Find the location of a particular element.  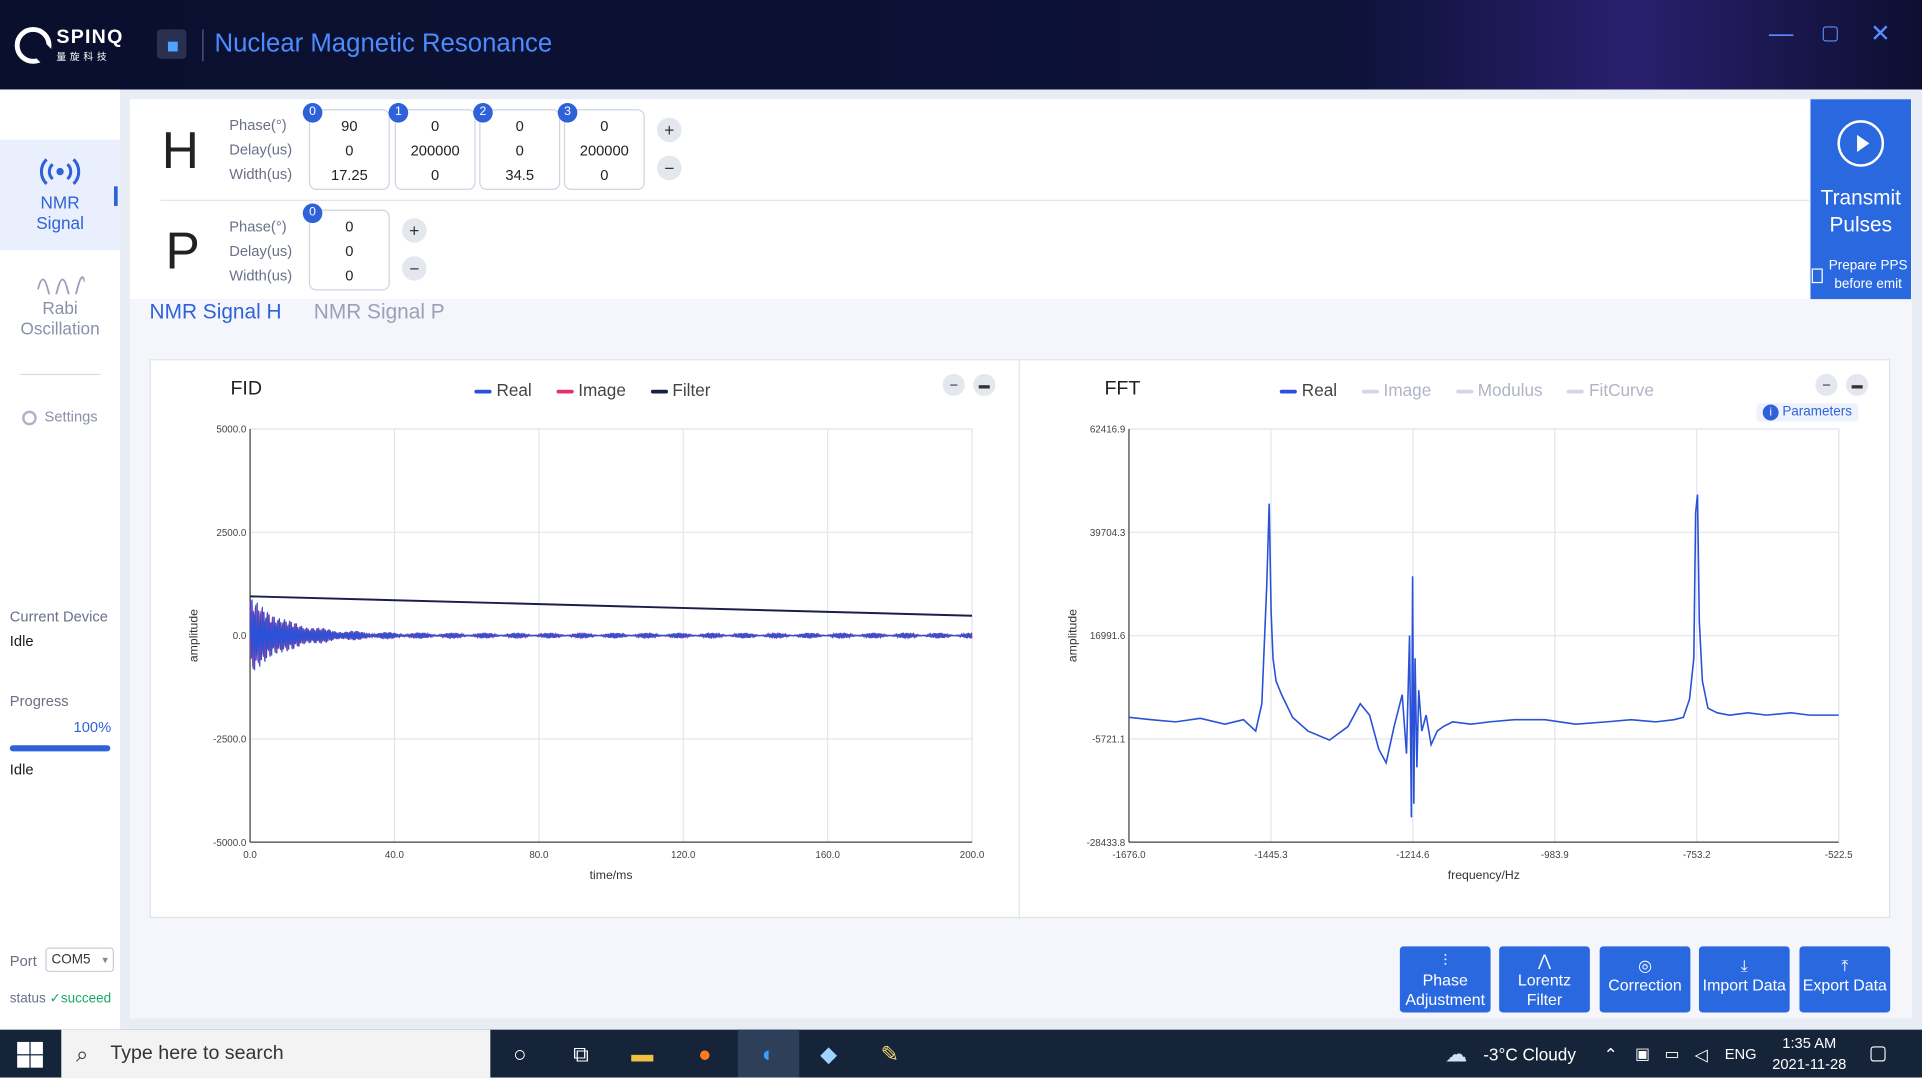

h-pulse-card: 1 0 200000 0 is located at coordinates (432, 146).